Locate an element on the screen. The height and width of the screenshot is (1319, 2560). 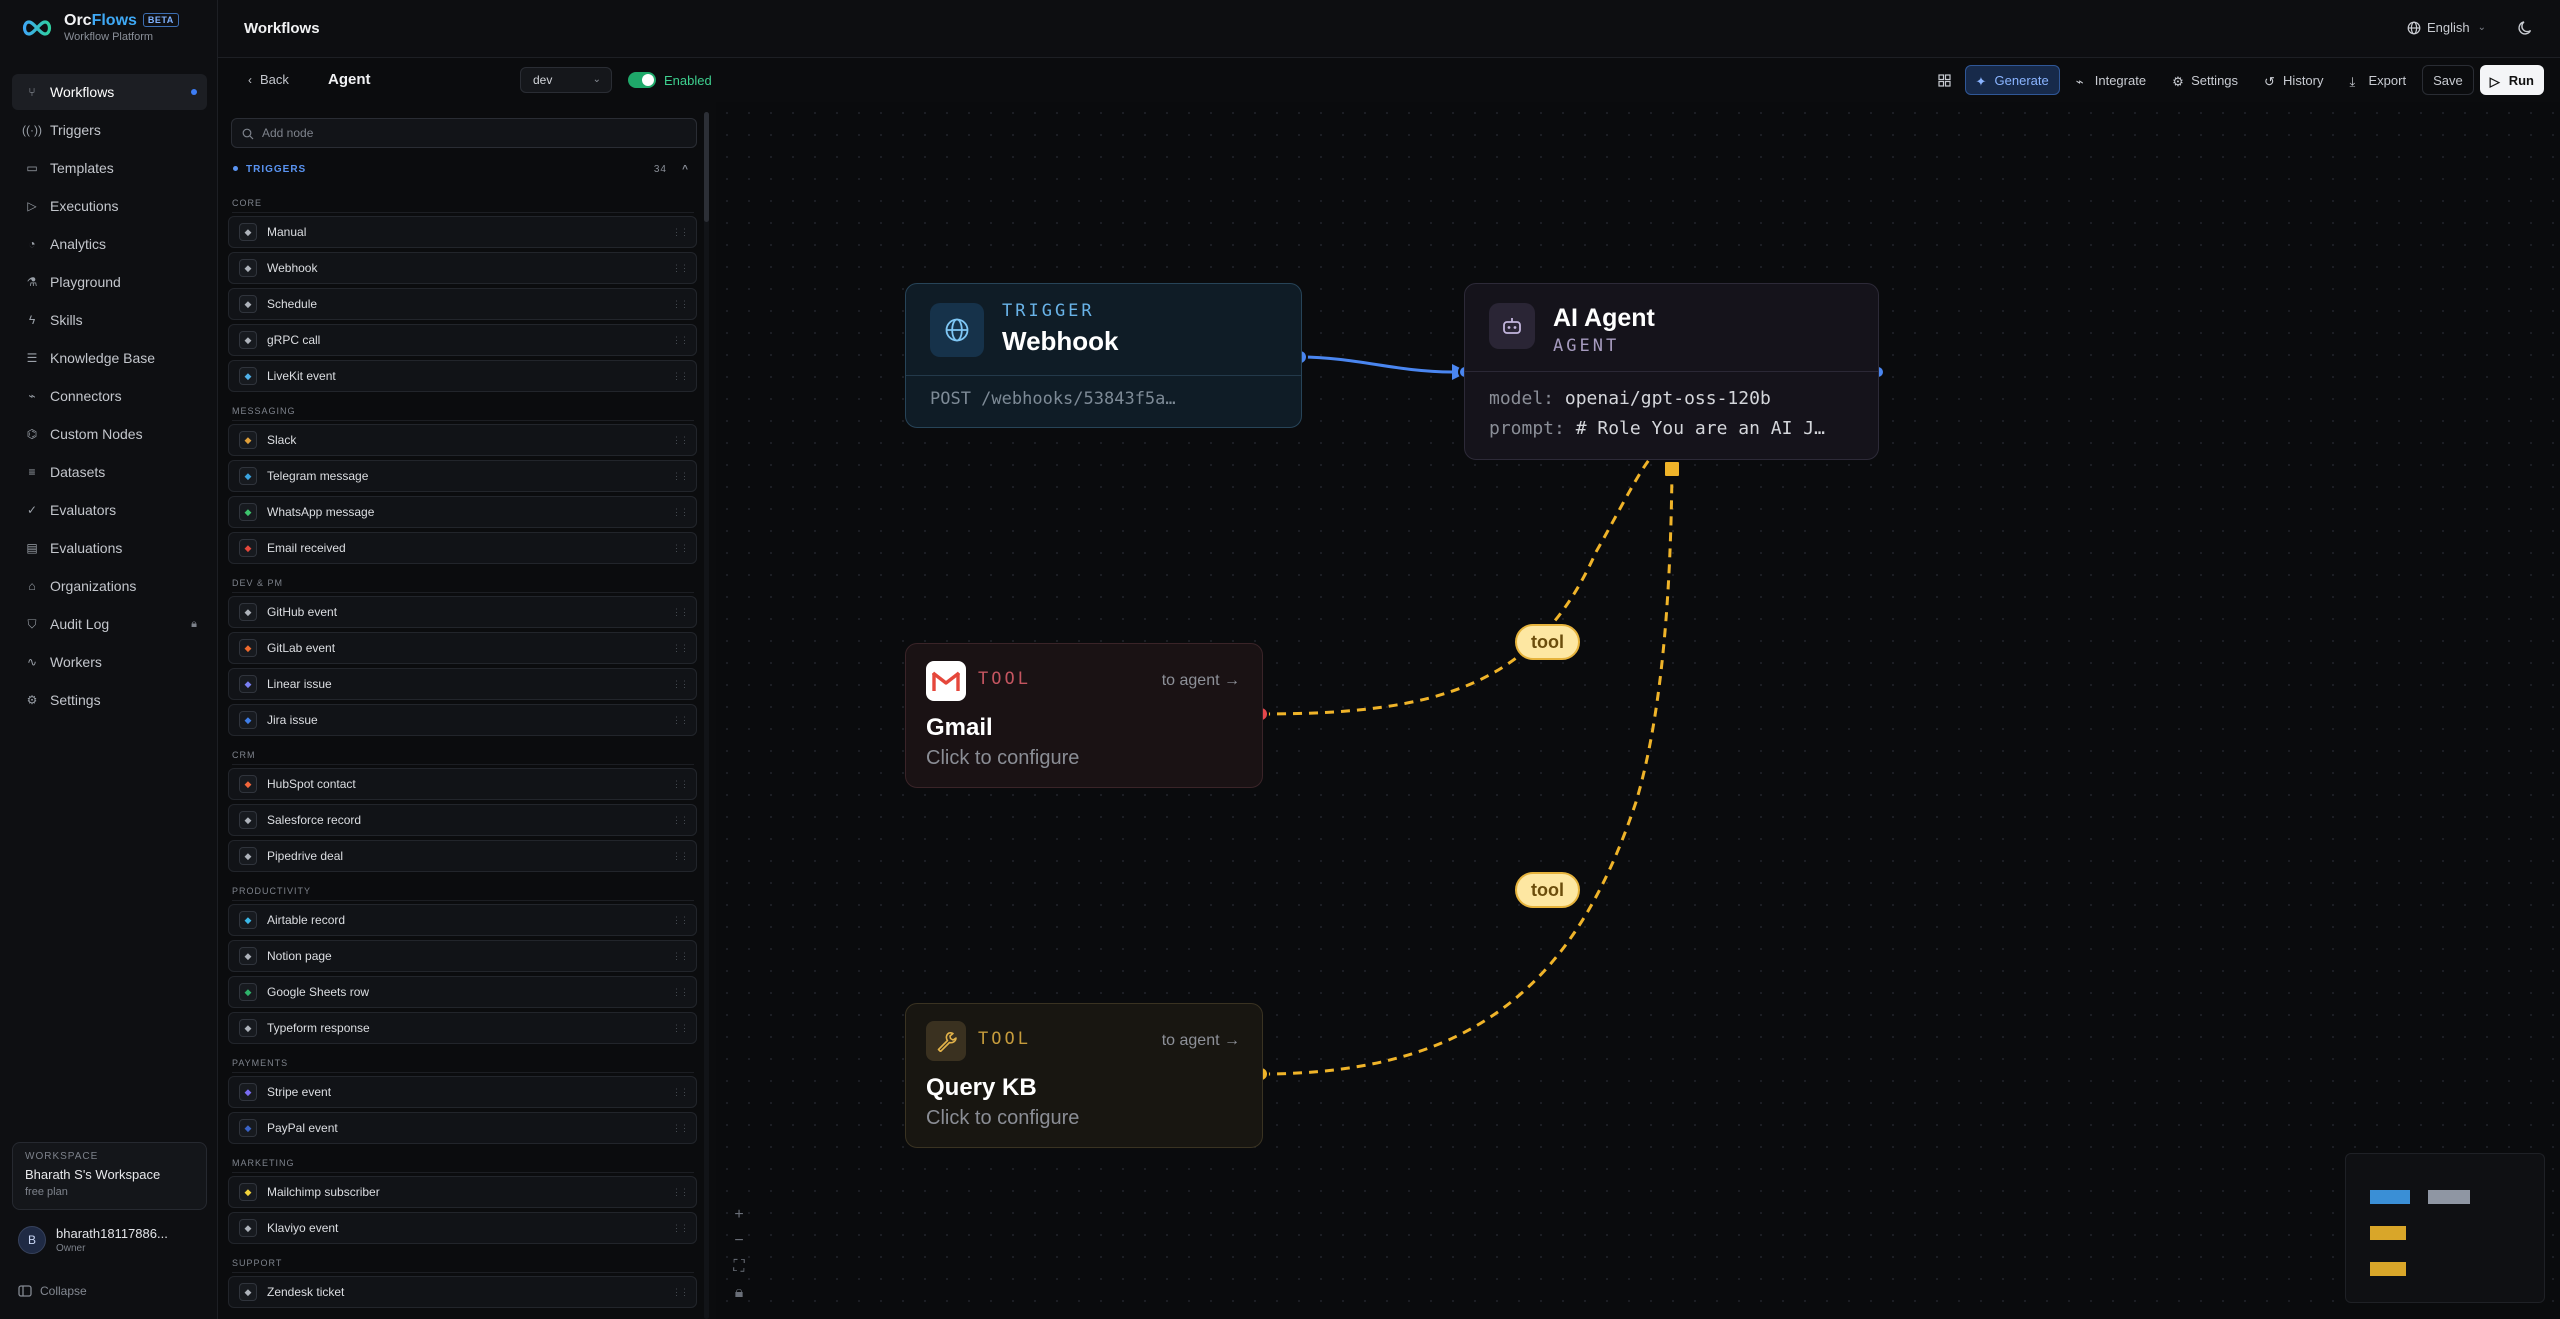
sidebar-item-settings: ⚙ Settings is located at coordinates (109, 700).